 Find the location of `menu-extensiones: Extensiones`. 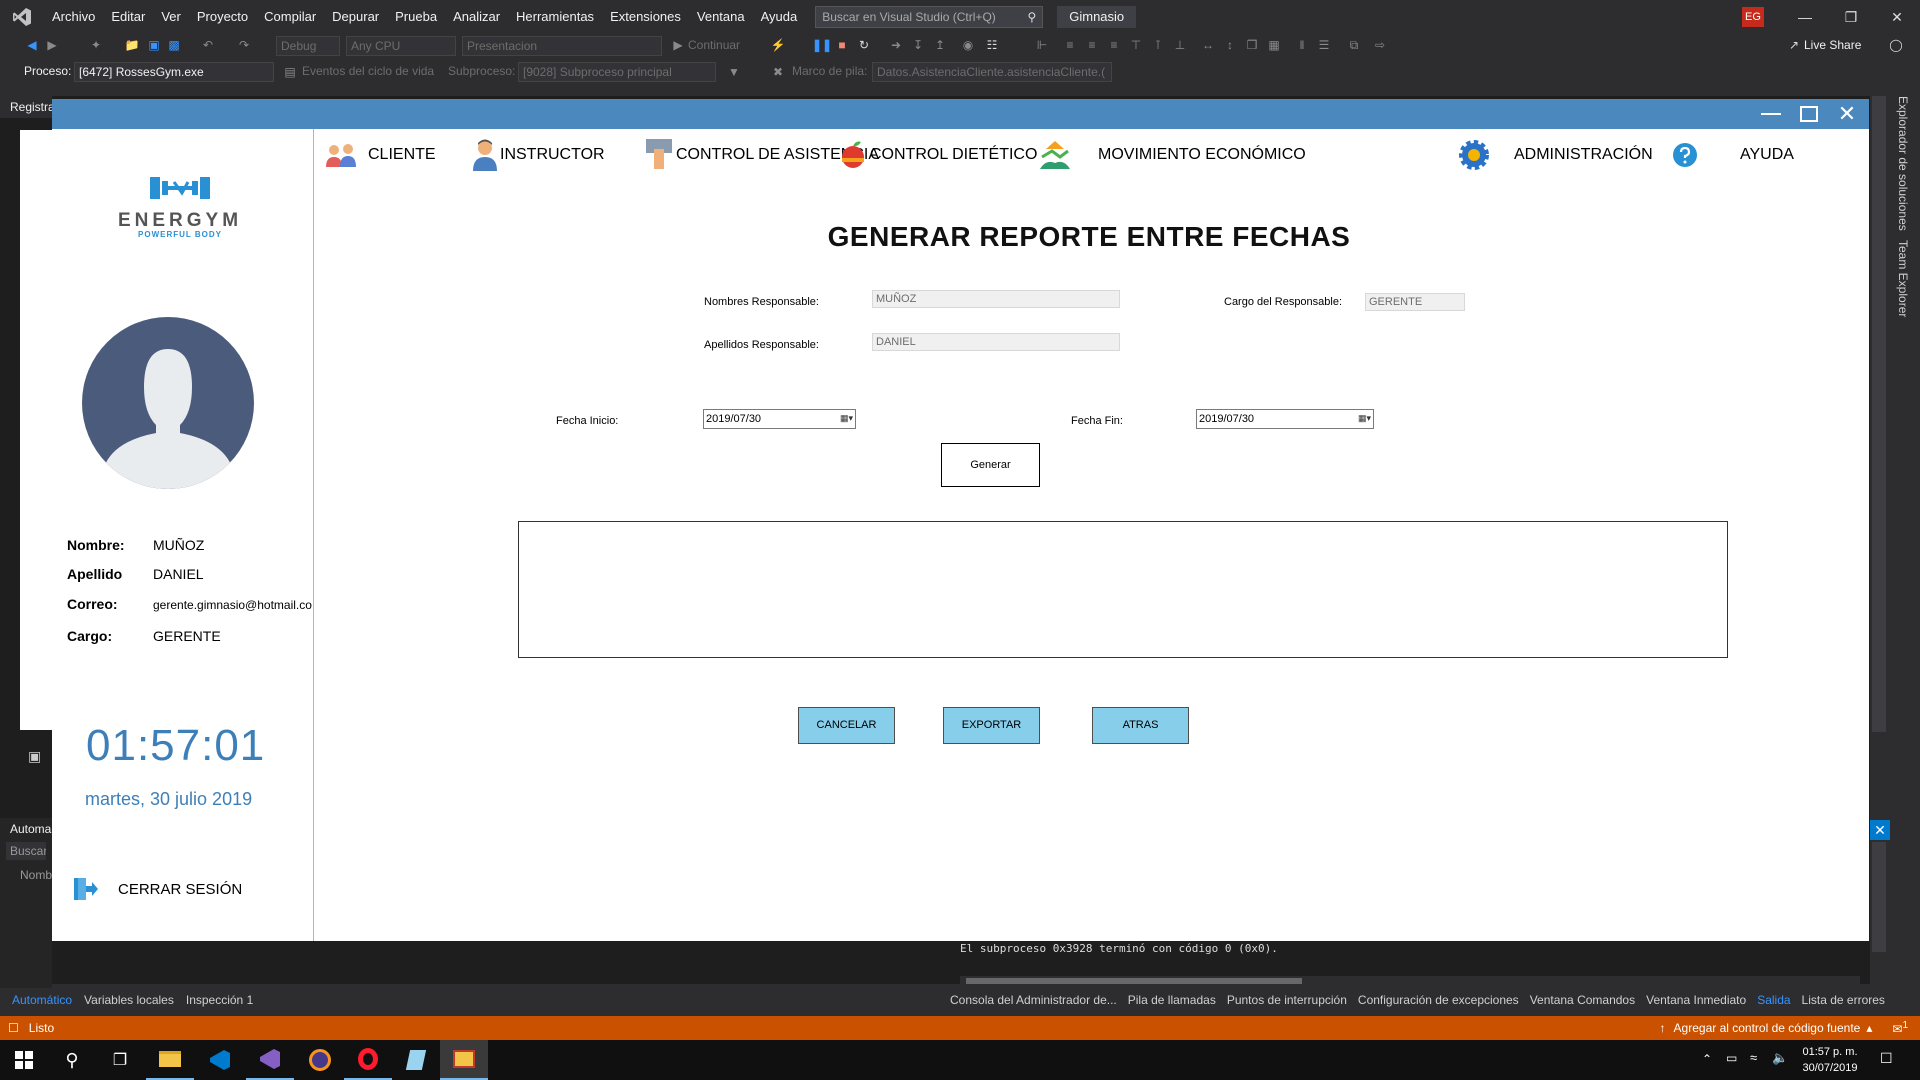

menu-extensiones: Extensiones is located at coordinates (645, 17).